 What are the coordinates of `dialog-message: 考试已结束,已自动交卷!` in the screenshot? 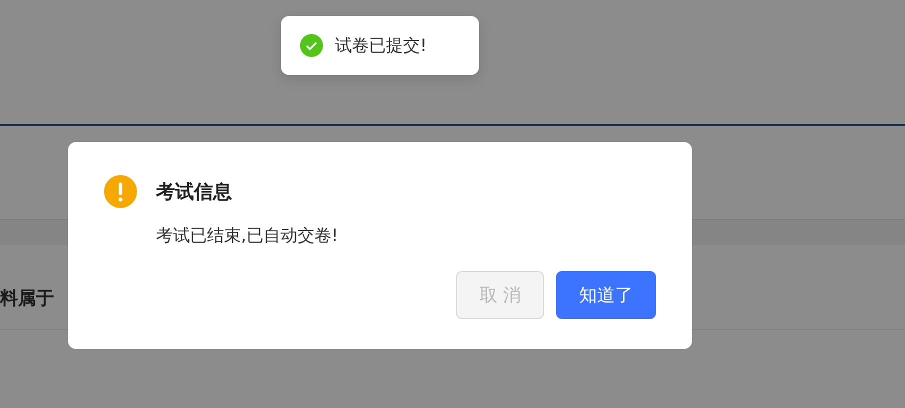 It's located at (248, 236).